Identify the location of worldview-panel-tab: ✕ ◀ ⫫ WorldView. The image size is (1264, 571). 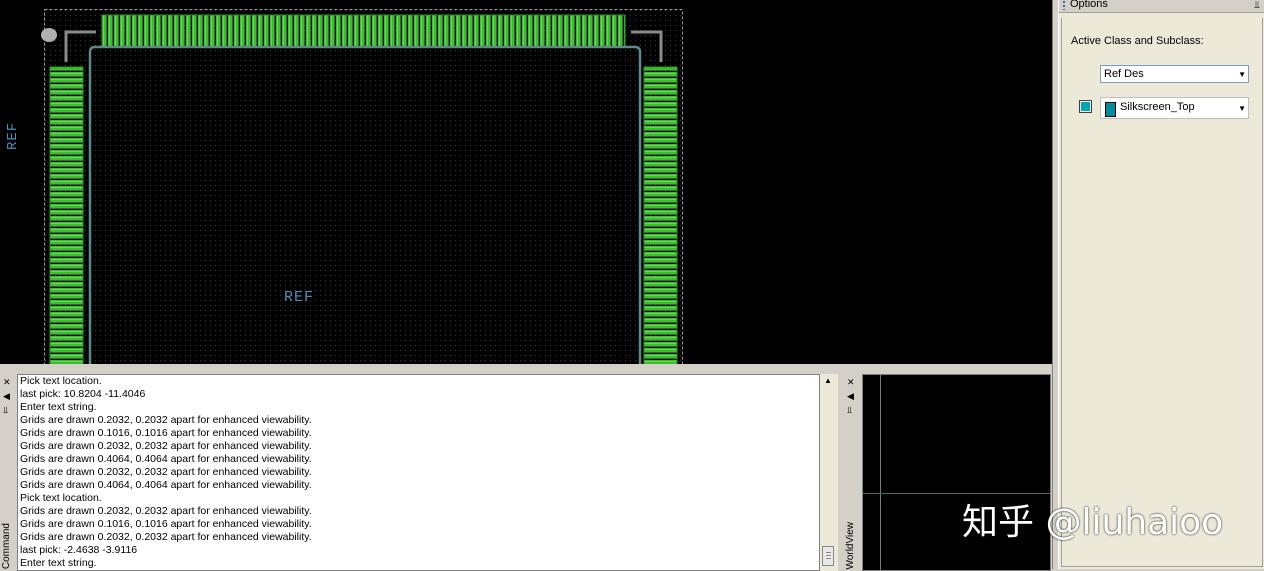
(852, 472).